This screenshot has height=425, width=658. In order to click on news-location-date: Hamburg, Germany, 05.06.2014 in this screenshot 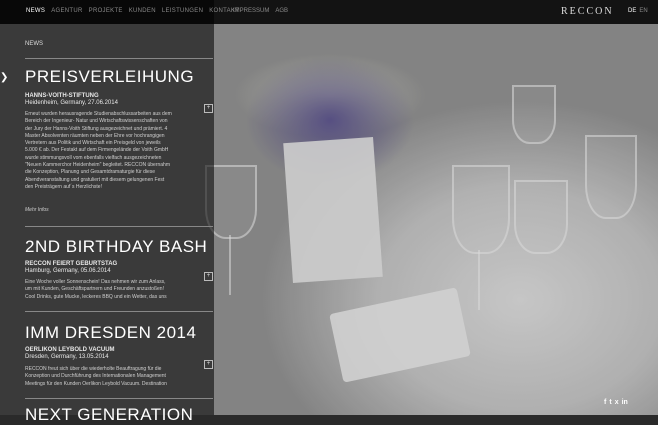, I will do `click(68, 271)`.